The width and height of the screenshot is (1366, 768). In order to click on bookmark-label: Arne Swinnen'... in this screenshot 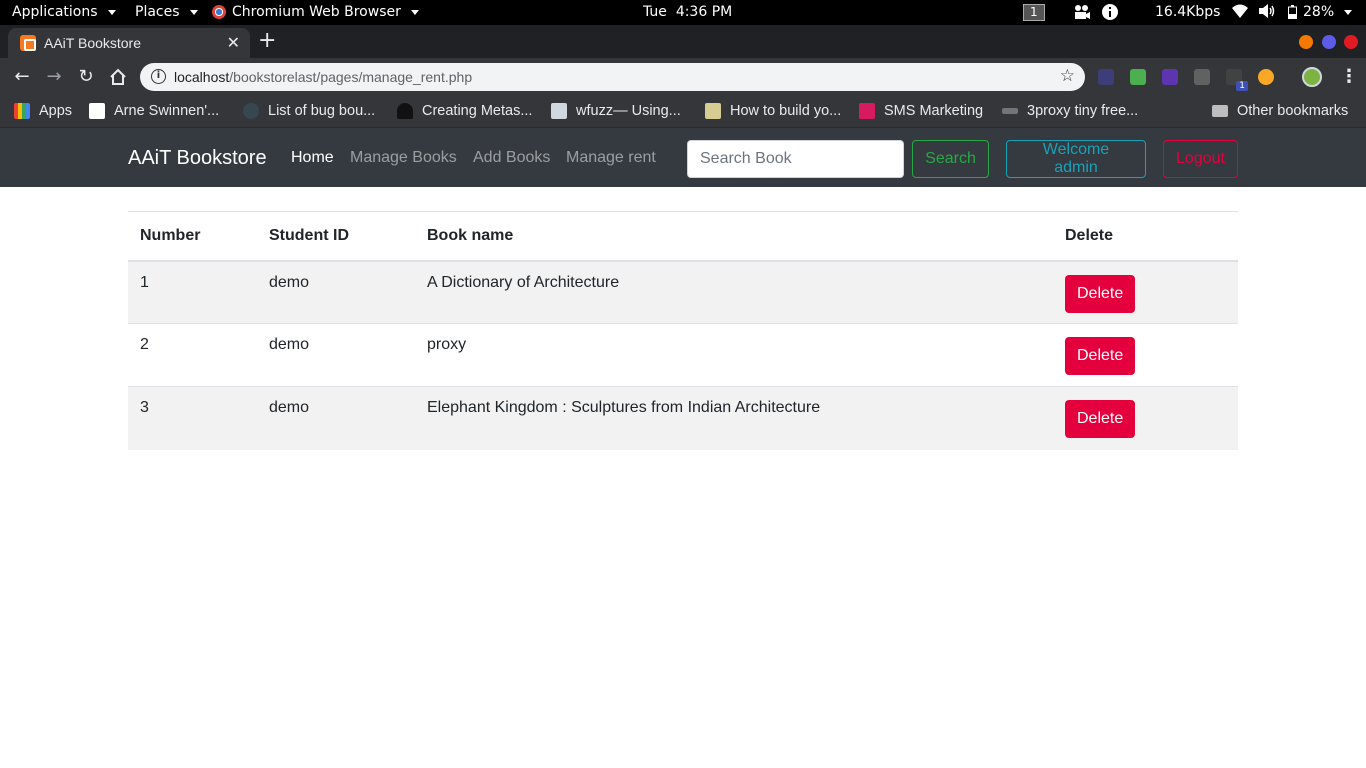, I will do `click(167, 111)`.